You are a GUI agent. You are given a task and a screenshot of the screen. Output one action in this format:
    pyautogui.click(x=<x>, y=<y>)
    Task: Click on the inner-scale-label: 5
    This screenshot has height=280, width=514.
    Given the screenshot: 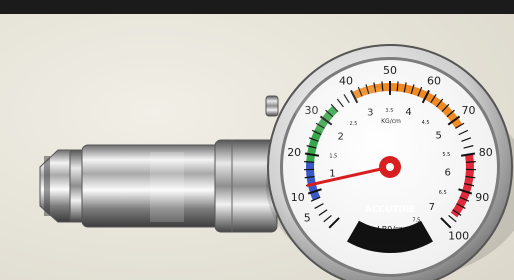 What is the action you would take?
    pyautogui.click(x=438, y=135)
    